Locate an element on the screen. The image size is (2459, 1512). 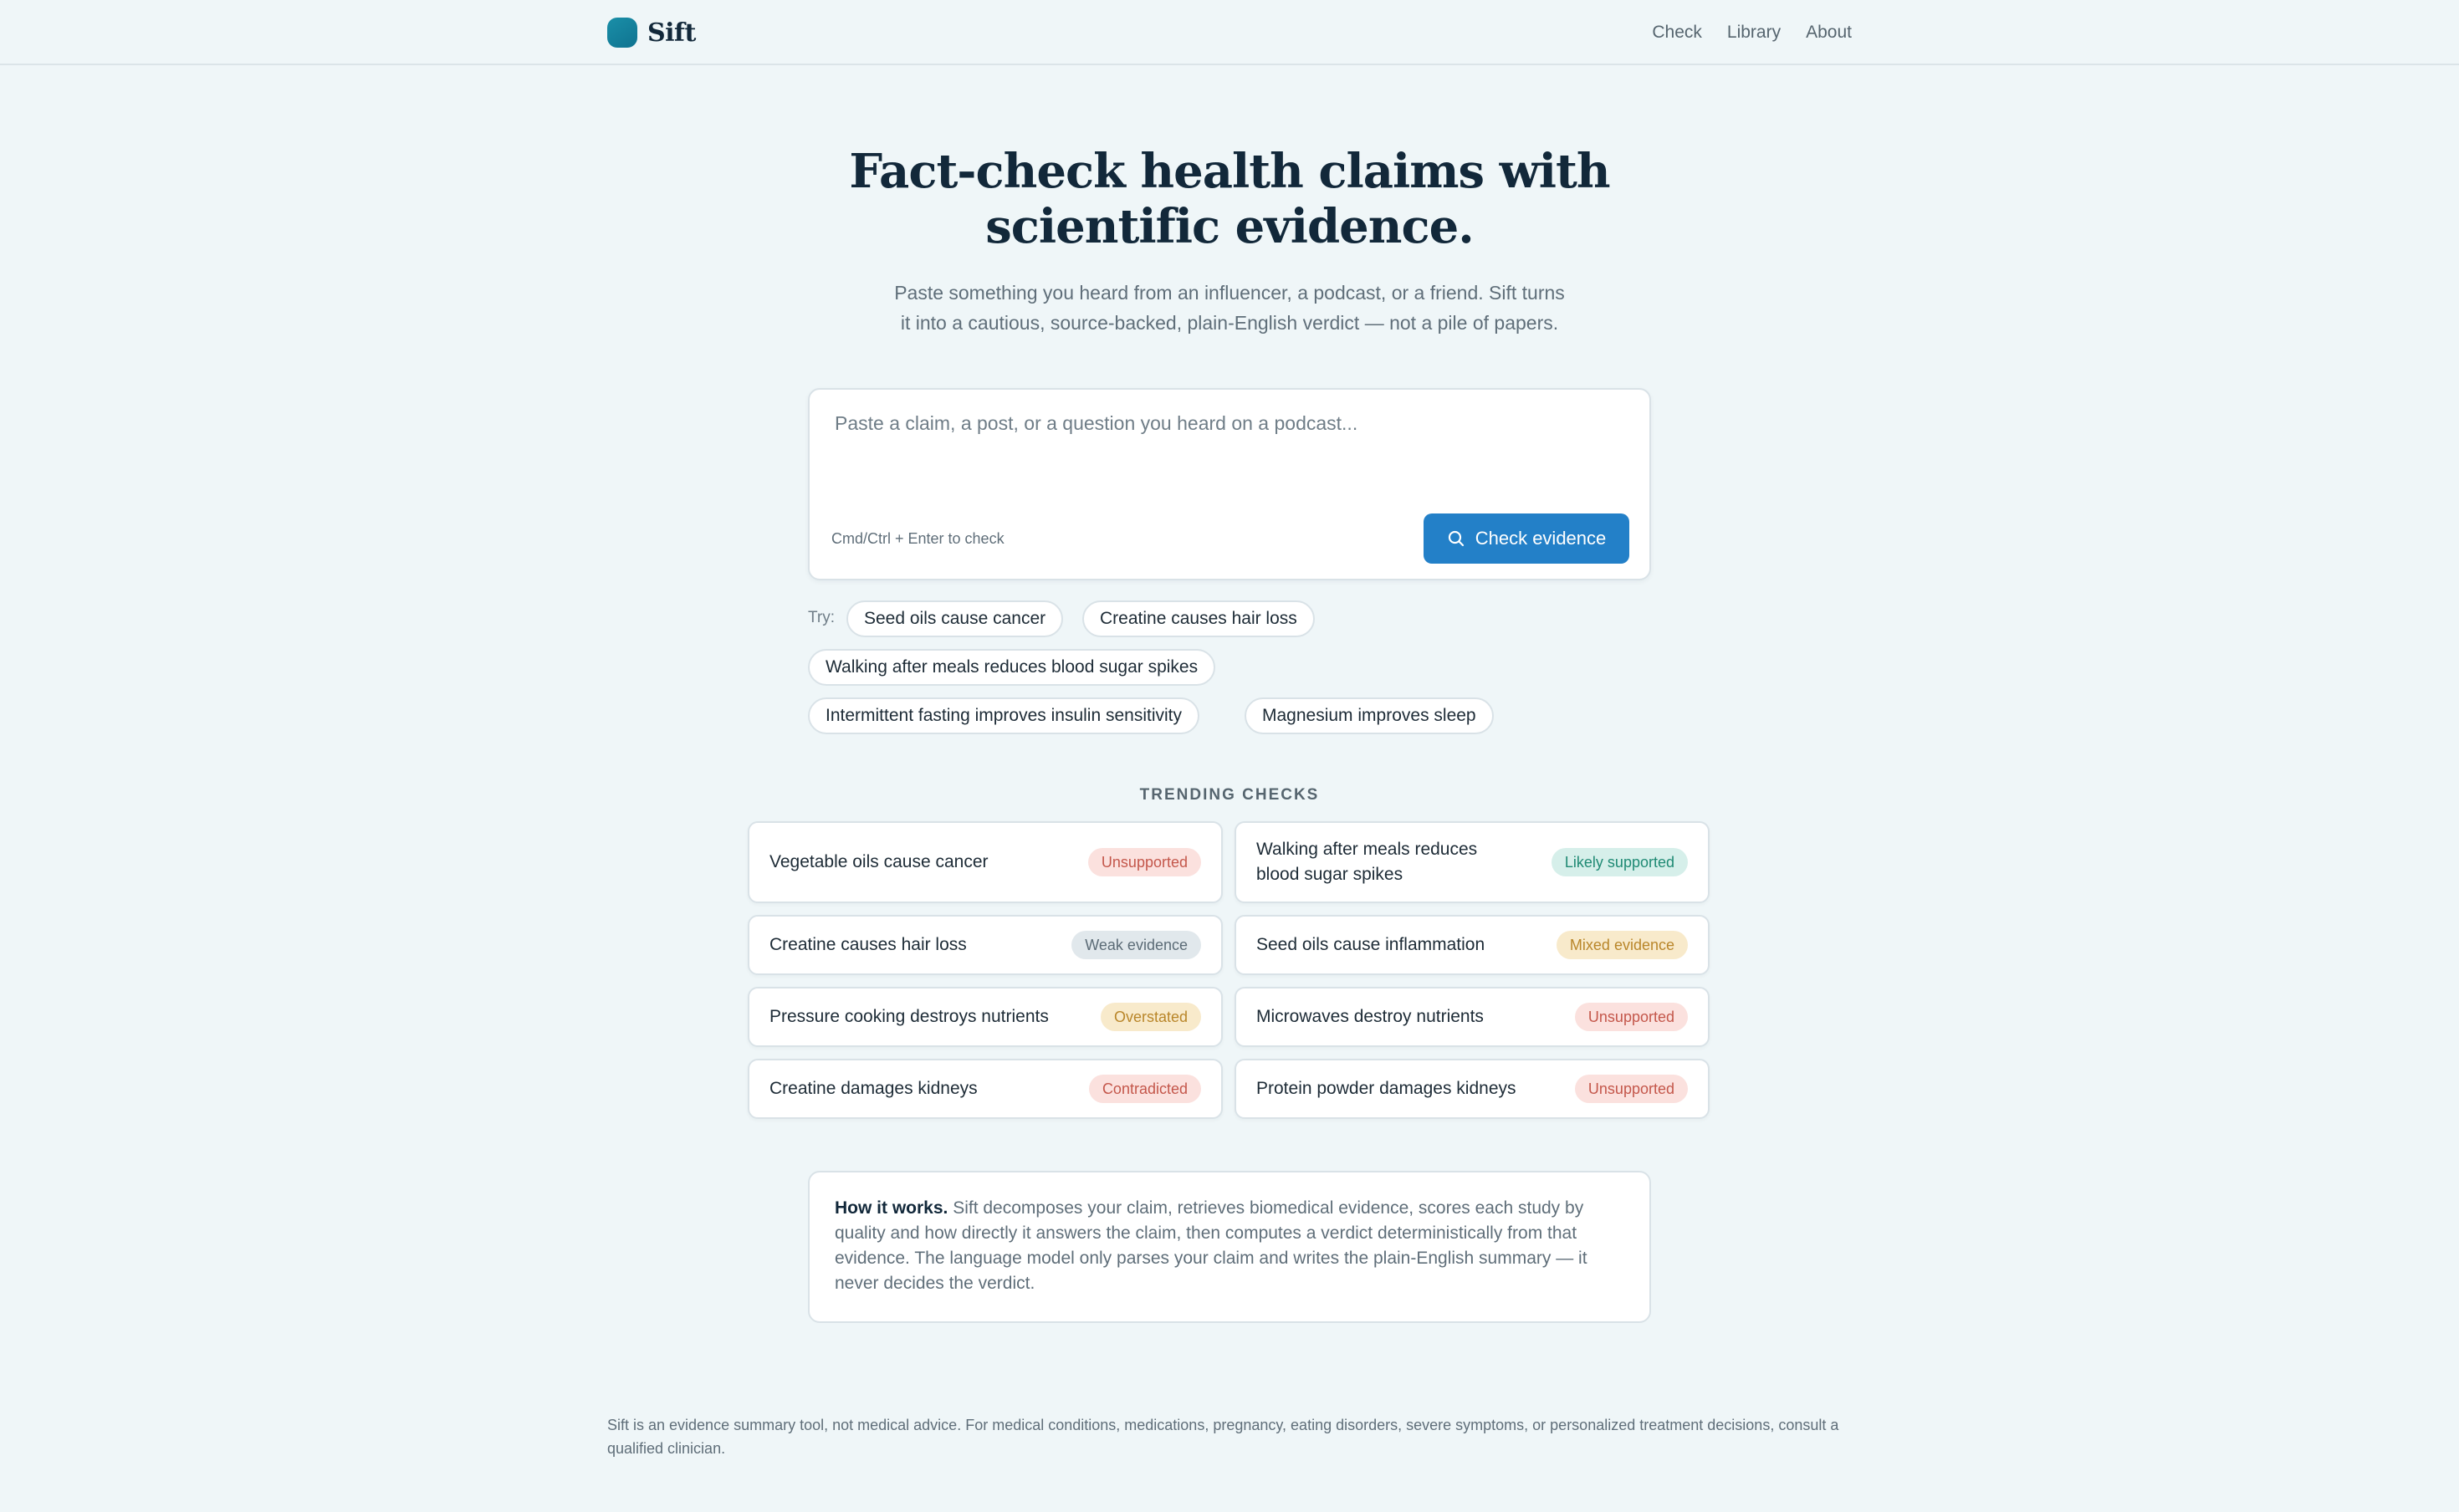
trending-claim: Creatine causes hair loss is located at coordinates (868, 944).